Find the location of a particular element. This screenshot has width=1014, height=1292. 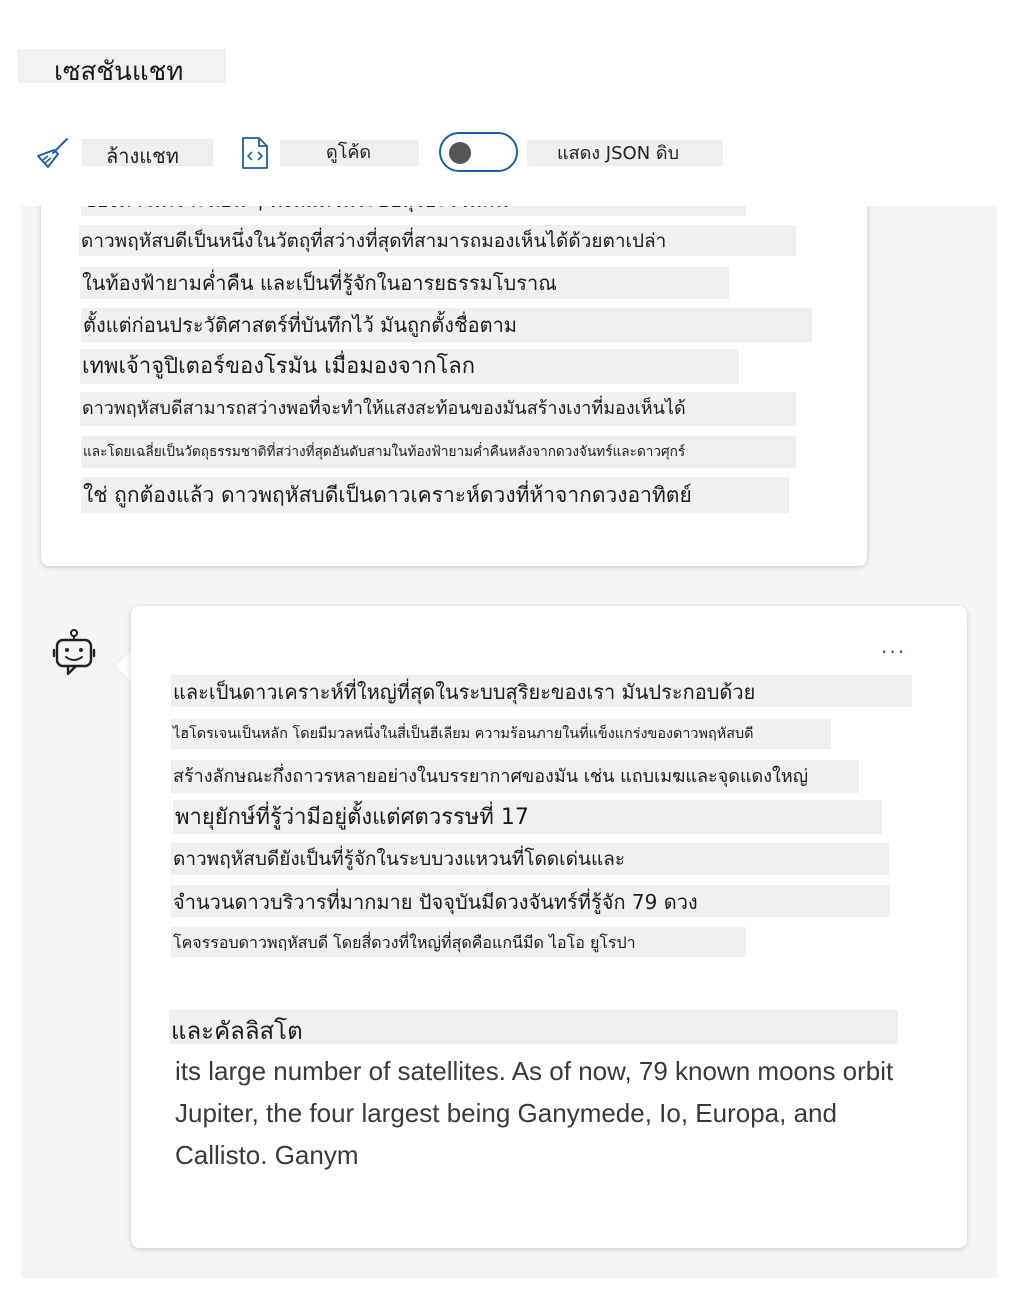

bot-icon is located at coordinates (74, 652).